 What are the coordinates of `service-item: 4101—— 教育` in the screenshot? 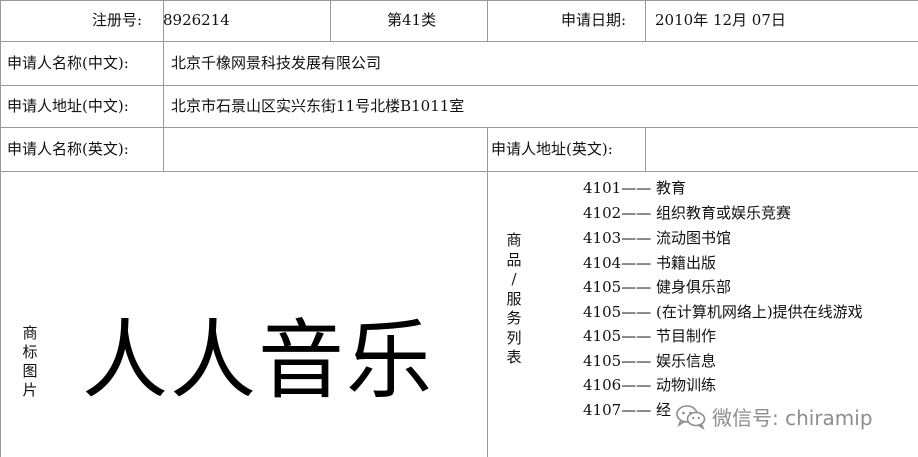 It's located at (634, 188).